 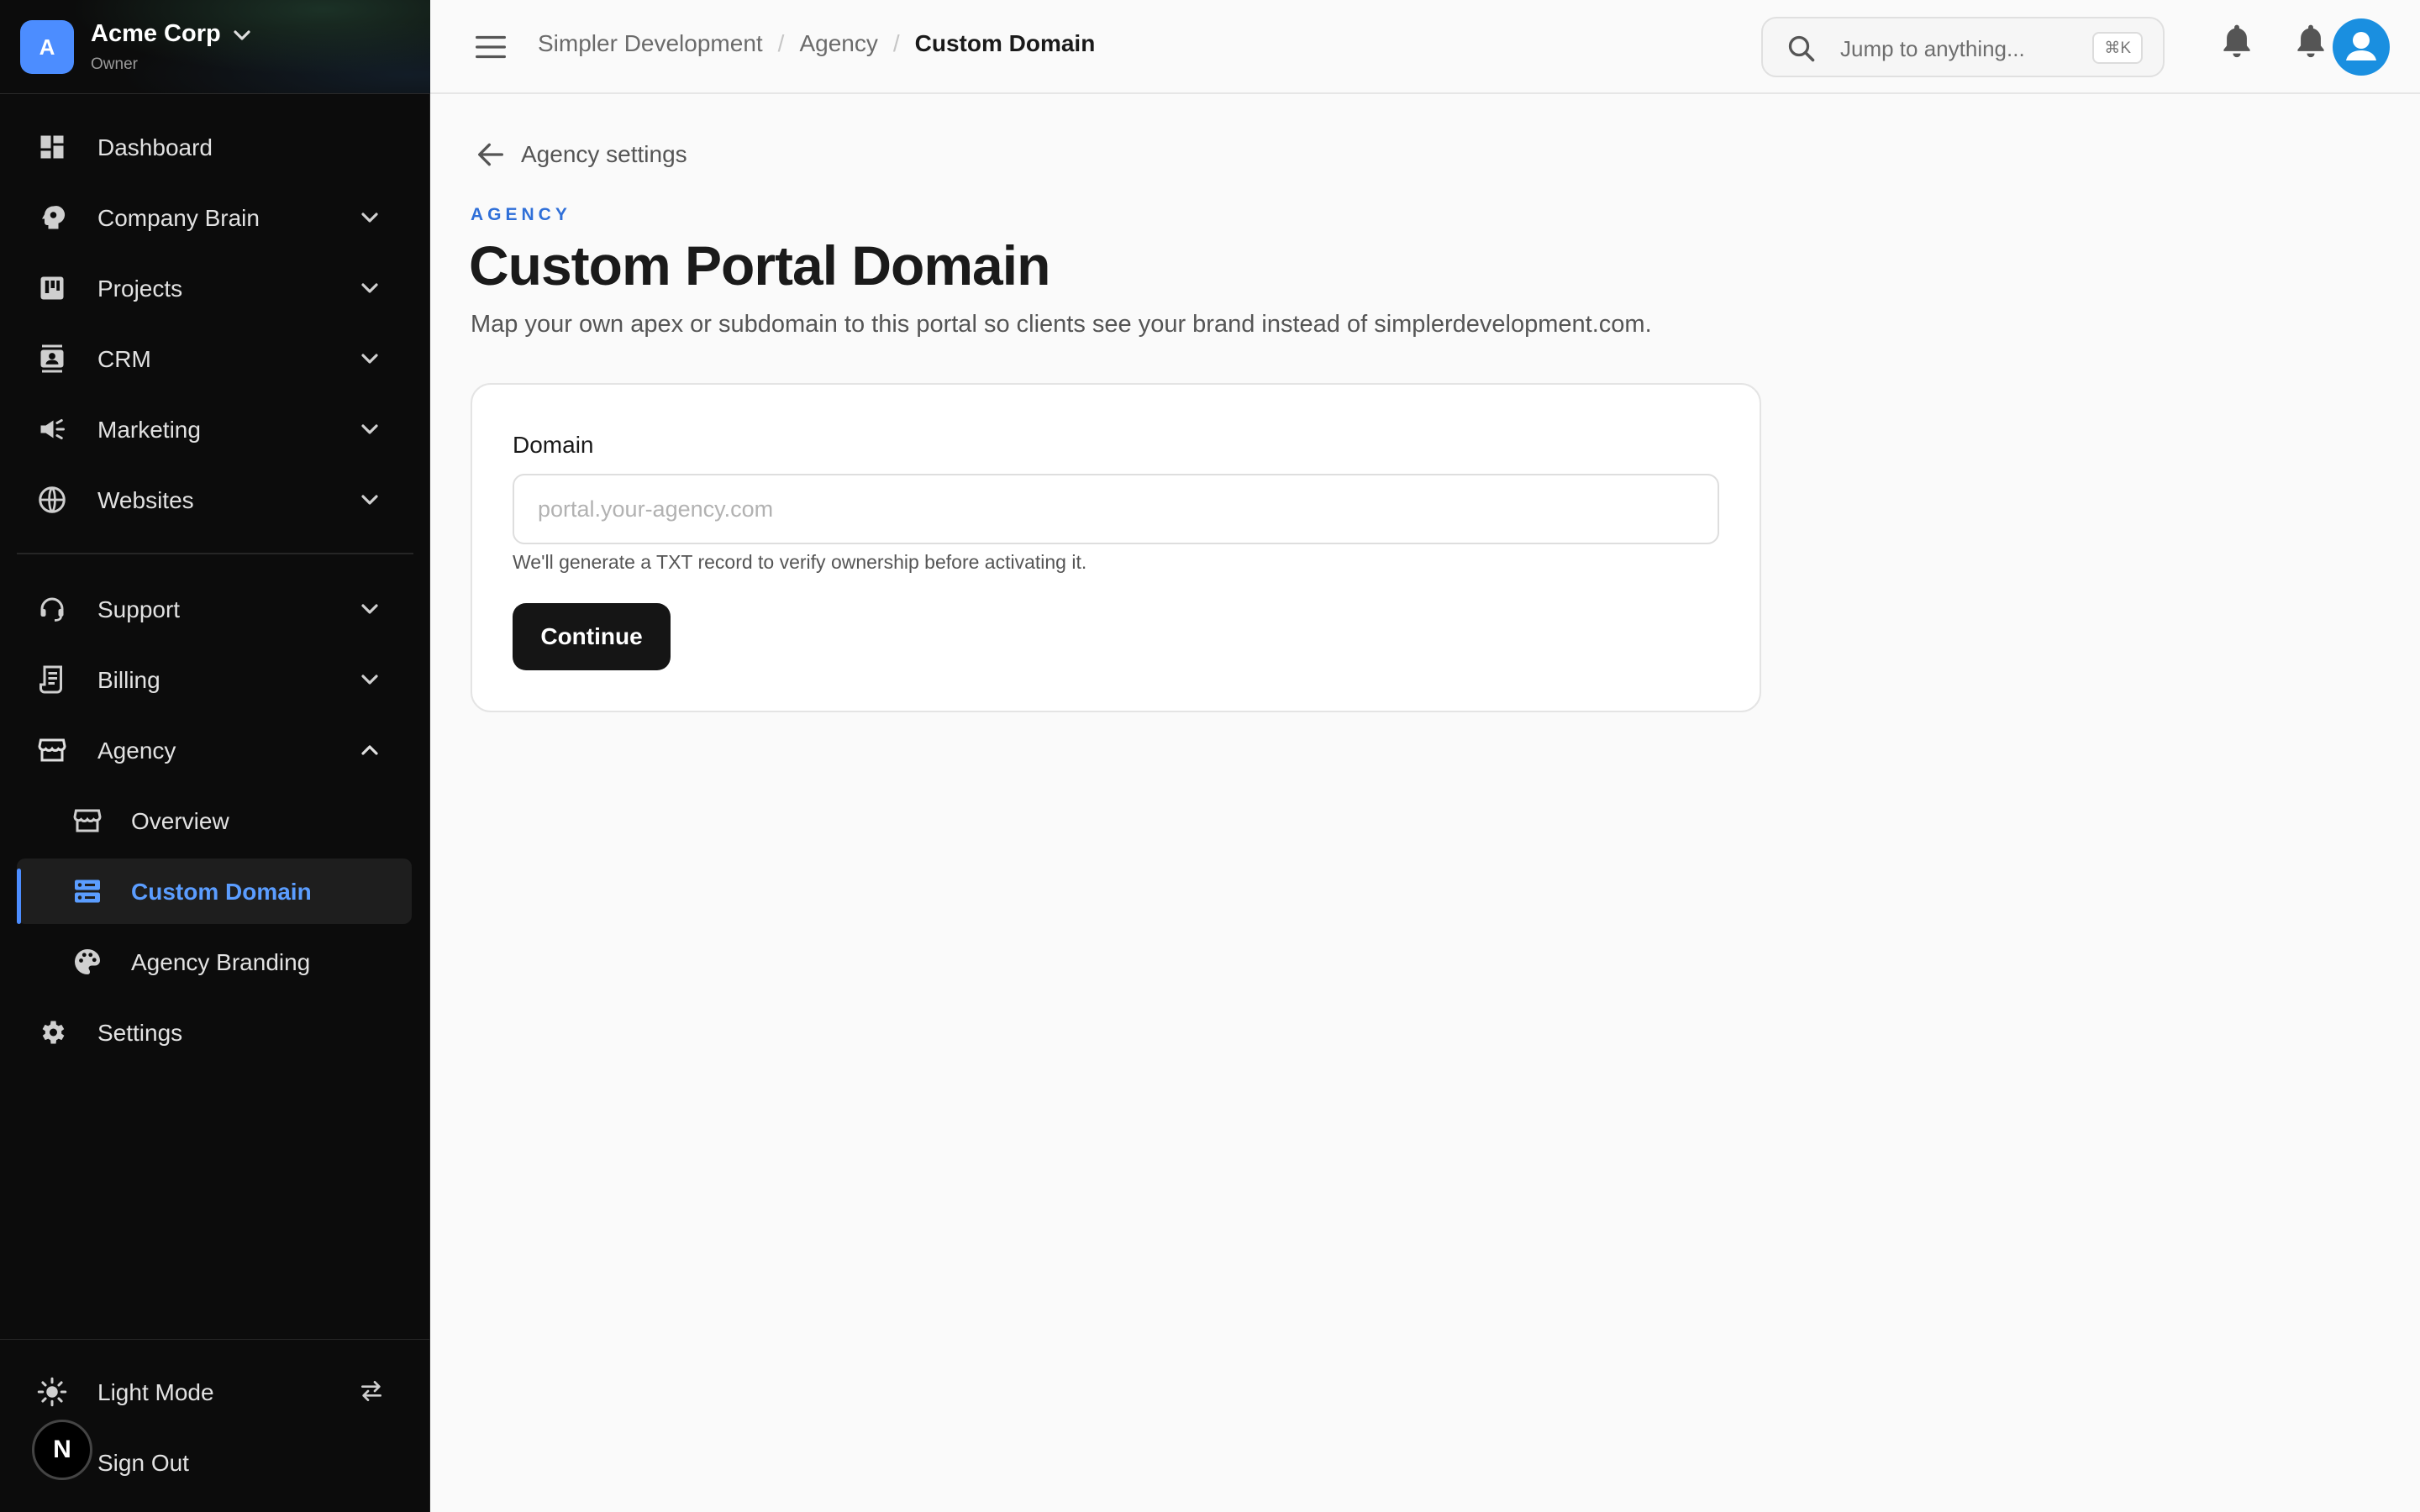 I want to click on breadcrumb-item: Simpler Development, so click(x=650, y=43).